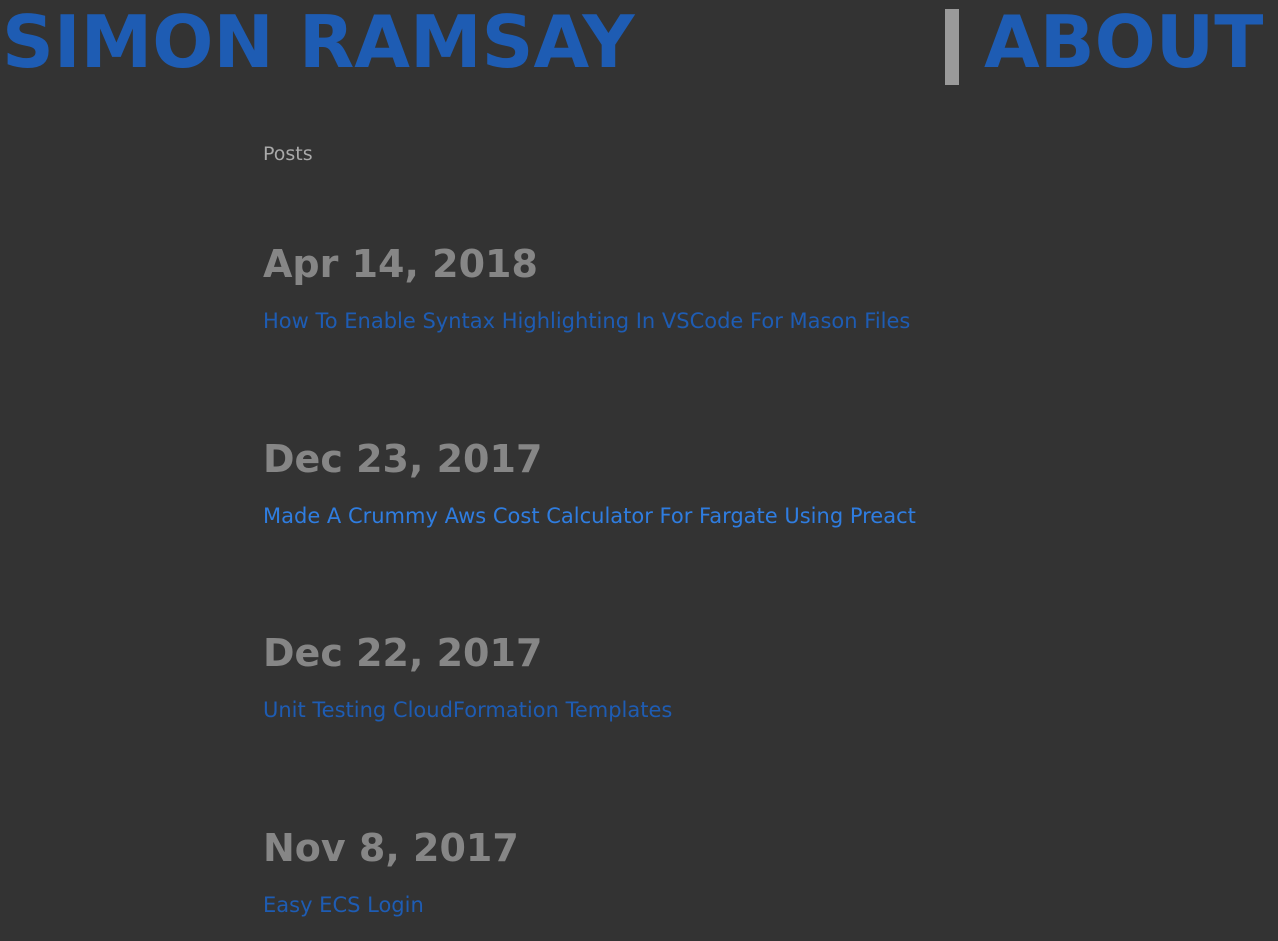 The height and width of the screenshot is (941, 1278). What do you see at coordinates (343, 905) in the screenshot?
I see `post-title-link: Easy ECS Login` at bounding box center [343, 905].